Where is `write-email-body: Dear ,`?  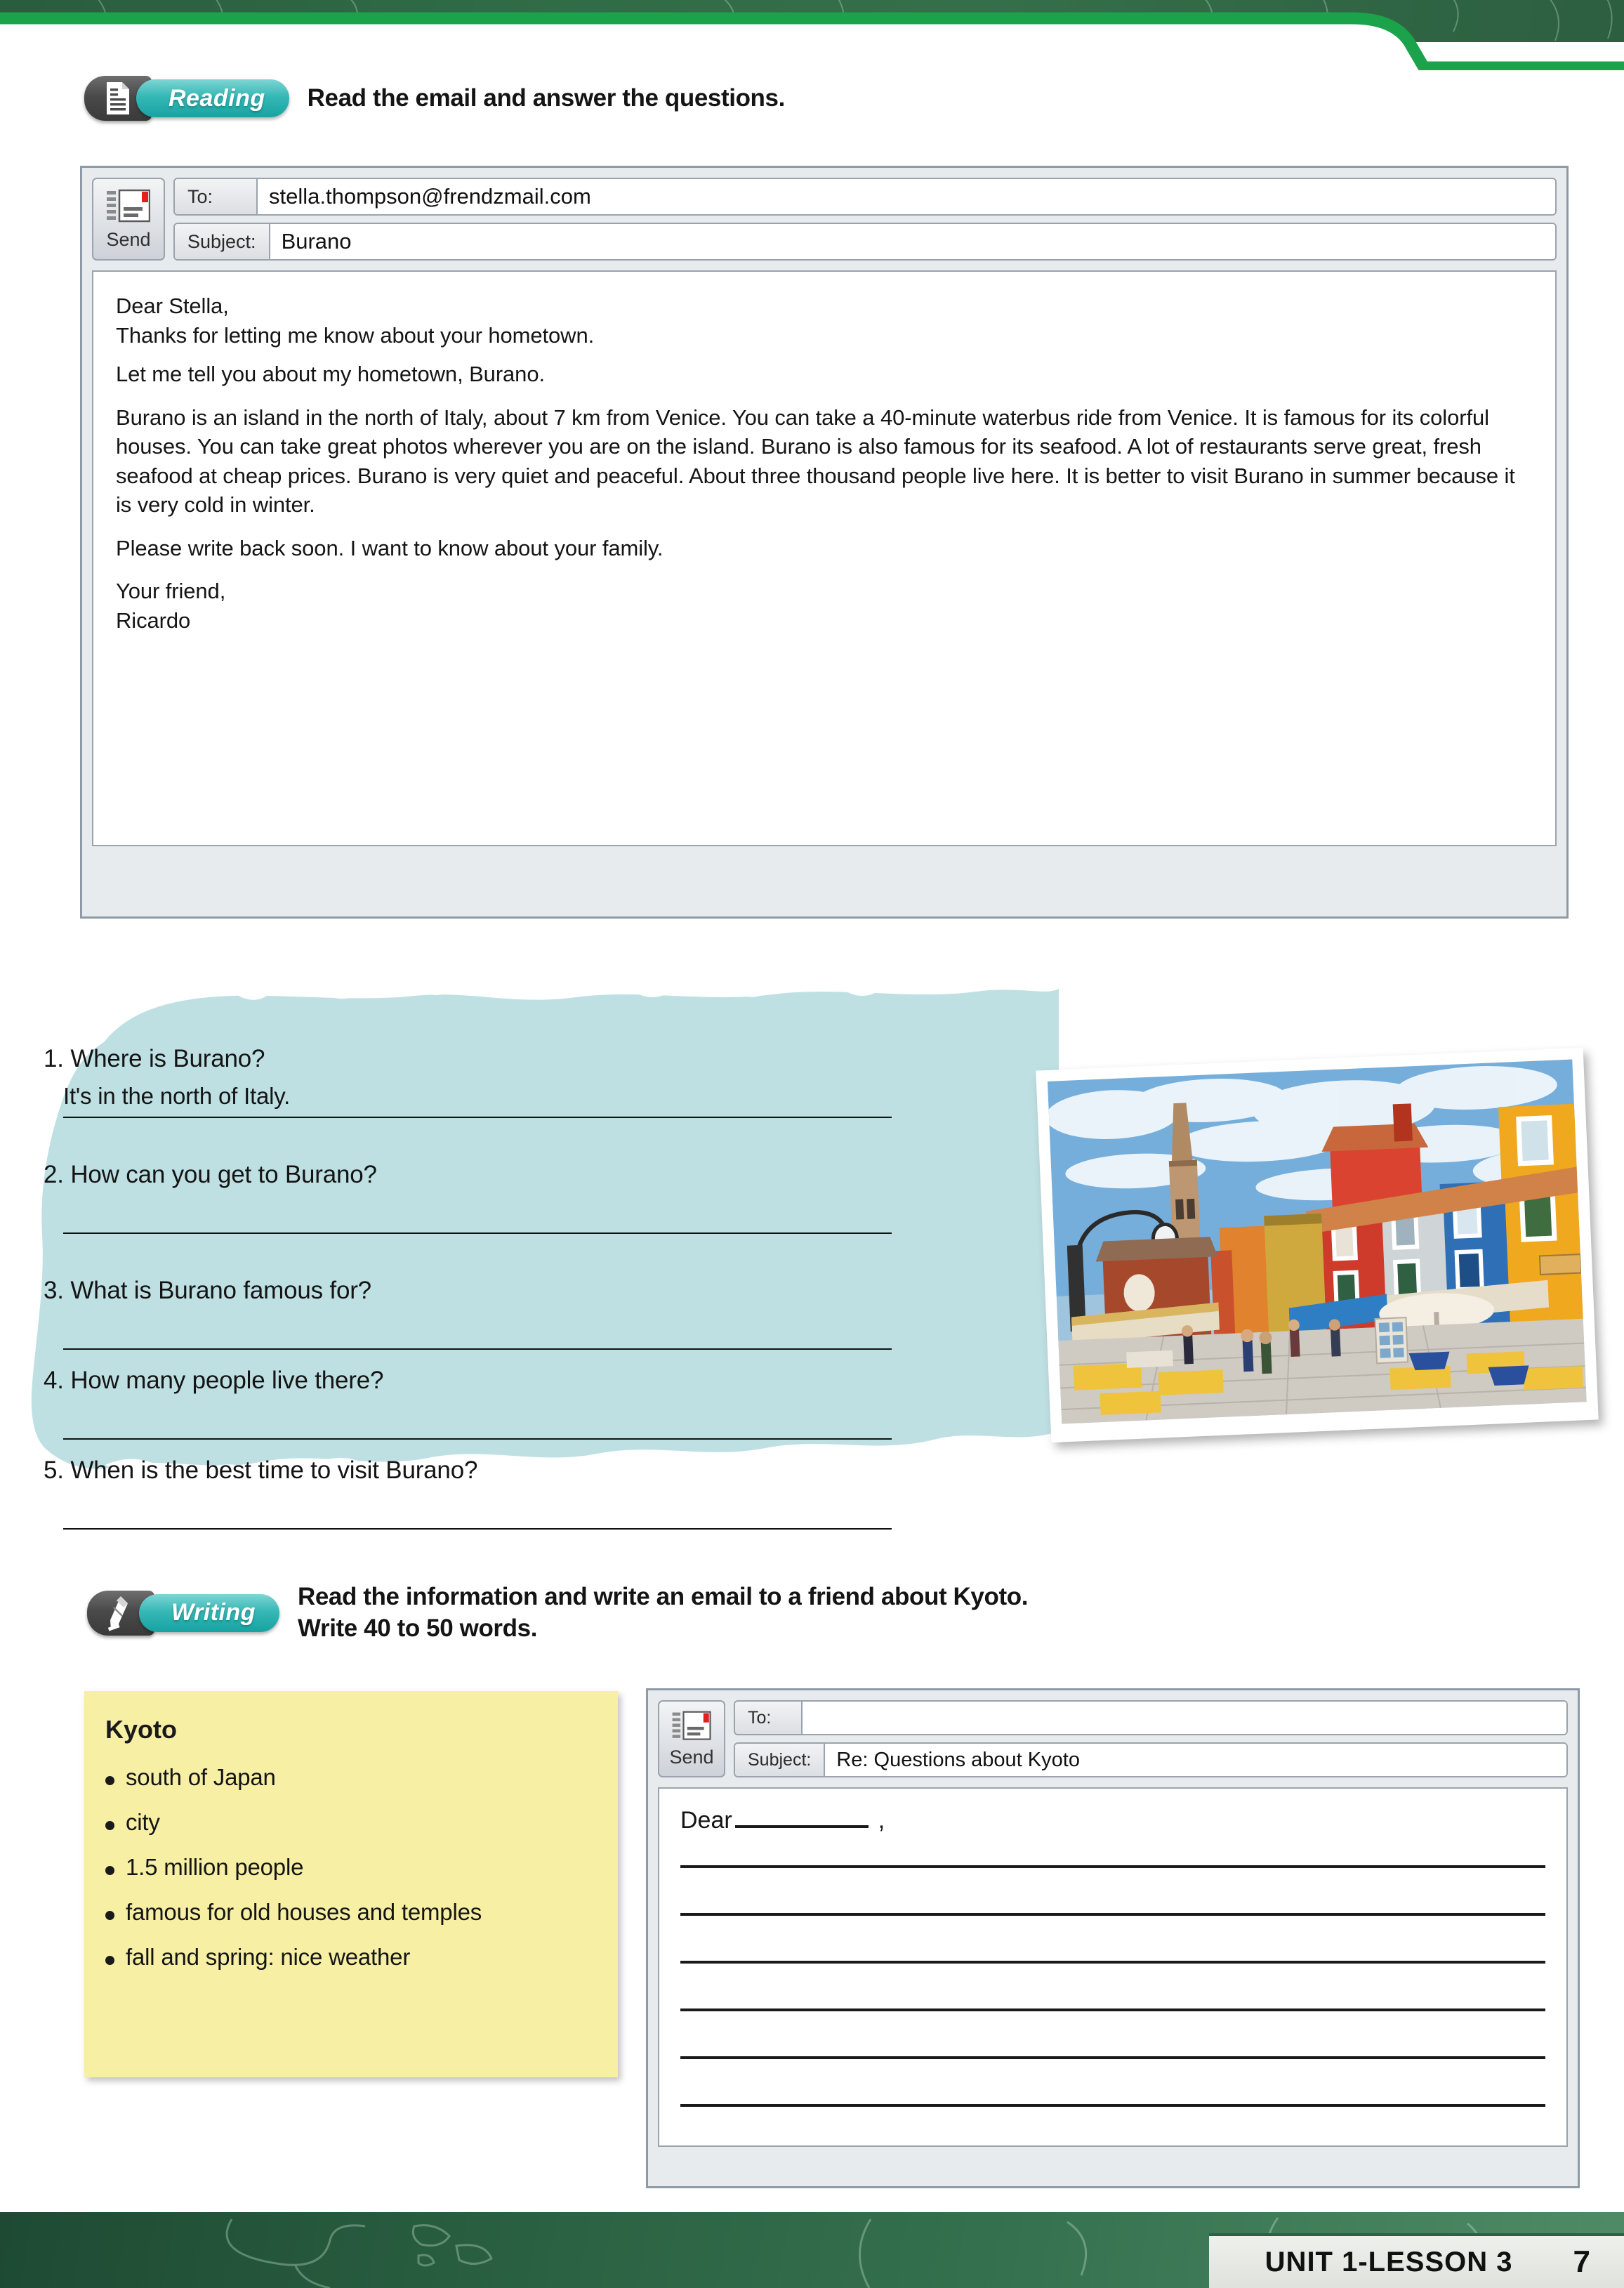 write-email-body: Dear , is located at coordinates (1113, 1967).